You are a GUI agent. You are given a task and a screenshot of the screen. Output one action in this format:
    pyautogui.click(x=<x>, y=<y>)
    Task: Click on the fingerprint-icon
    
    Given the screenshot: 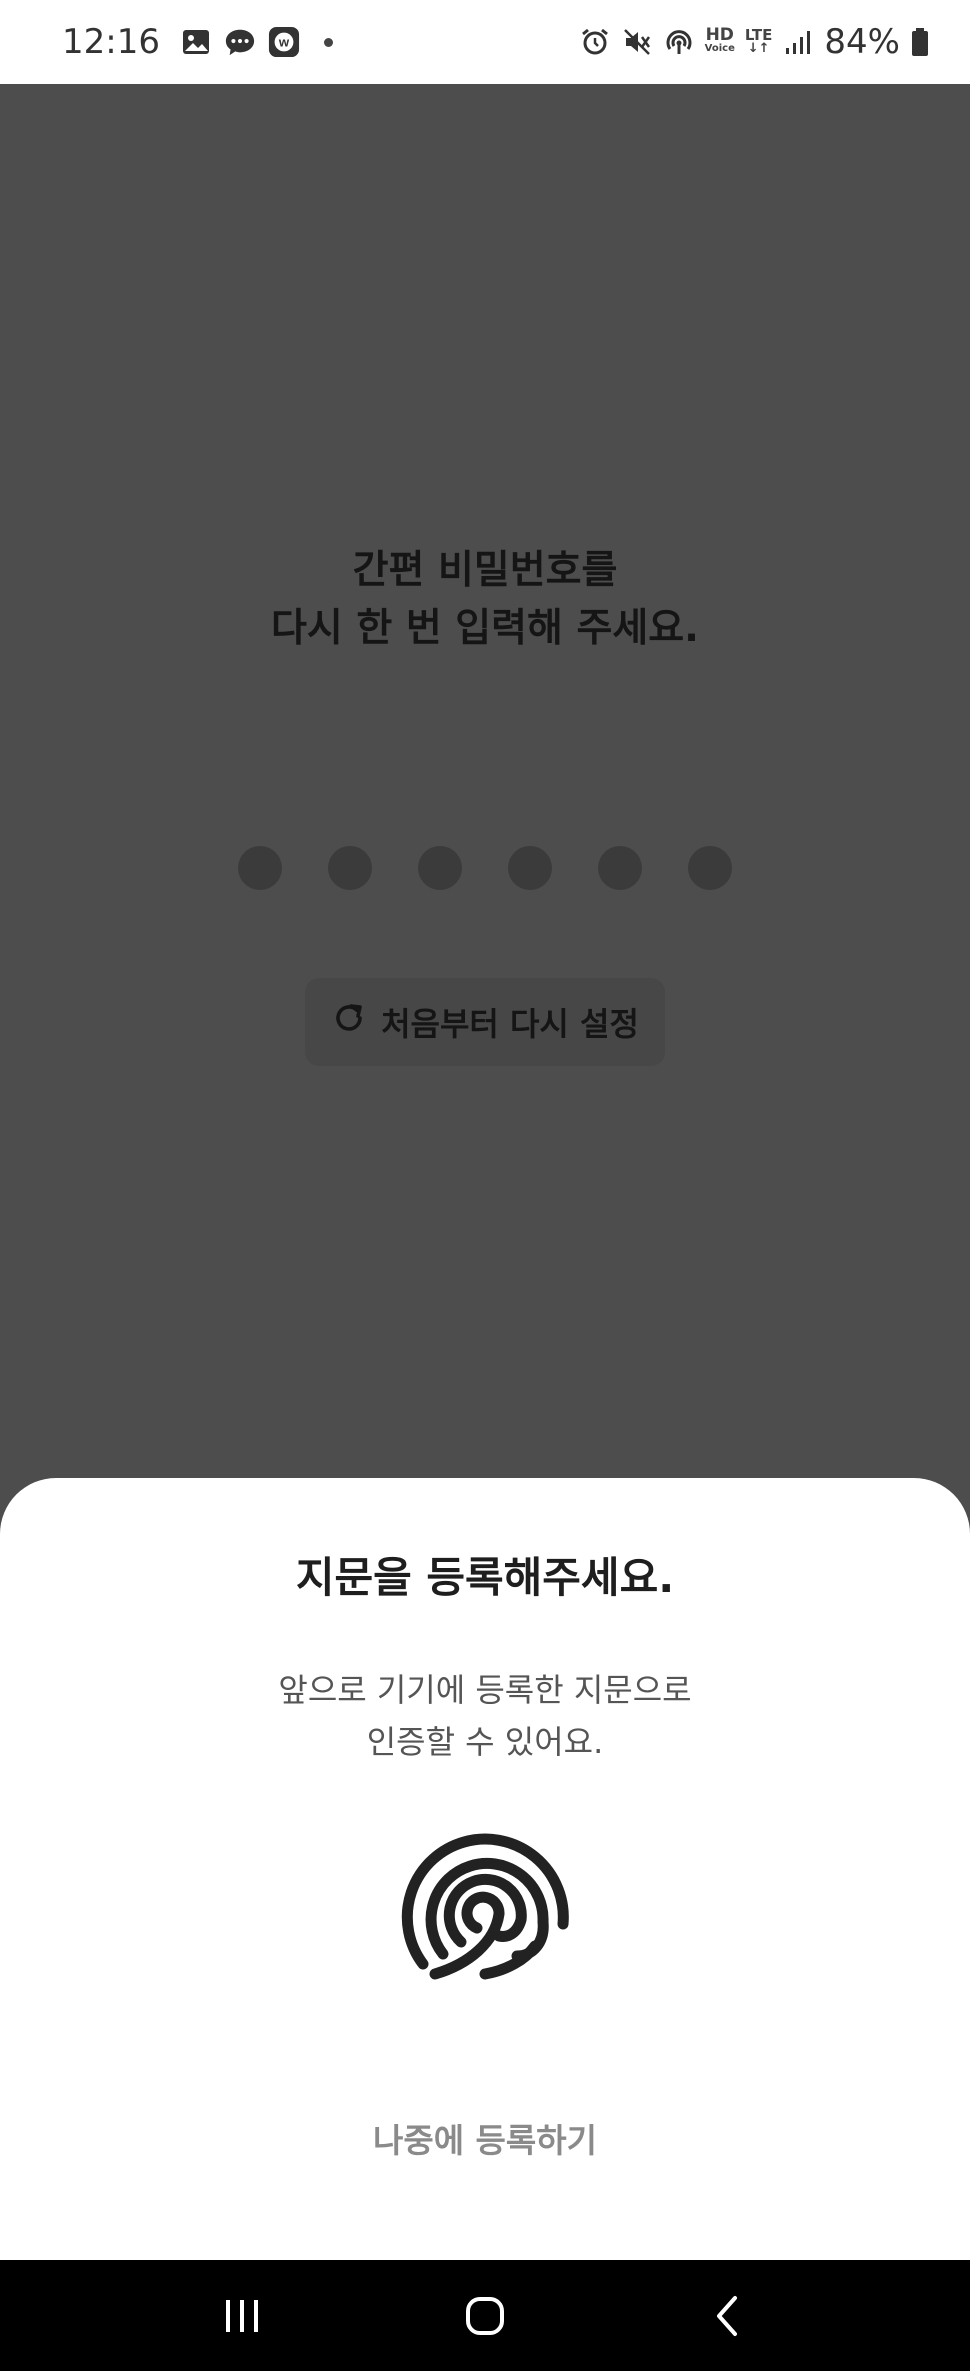 What is the action you would take?
    pyautogui.click(x=485, y=1914)
    